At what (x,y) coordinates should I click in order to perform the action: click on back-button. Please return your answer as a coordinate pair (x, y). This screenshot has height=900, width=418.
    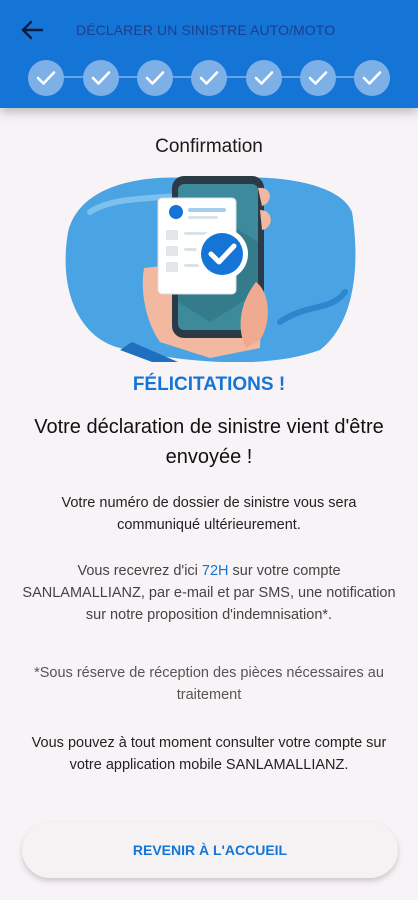
    Looking at the image, I should click on (32, 30).